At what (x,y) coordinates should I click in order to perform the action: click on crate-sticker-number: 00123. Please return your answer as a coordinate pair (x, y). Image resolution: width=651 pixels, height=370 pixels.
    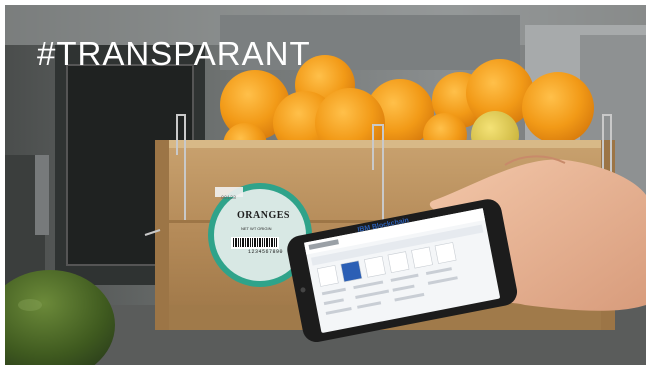
    Looking at the image, I should click on (229, 198).